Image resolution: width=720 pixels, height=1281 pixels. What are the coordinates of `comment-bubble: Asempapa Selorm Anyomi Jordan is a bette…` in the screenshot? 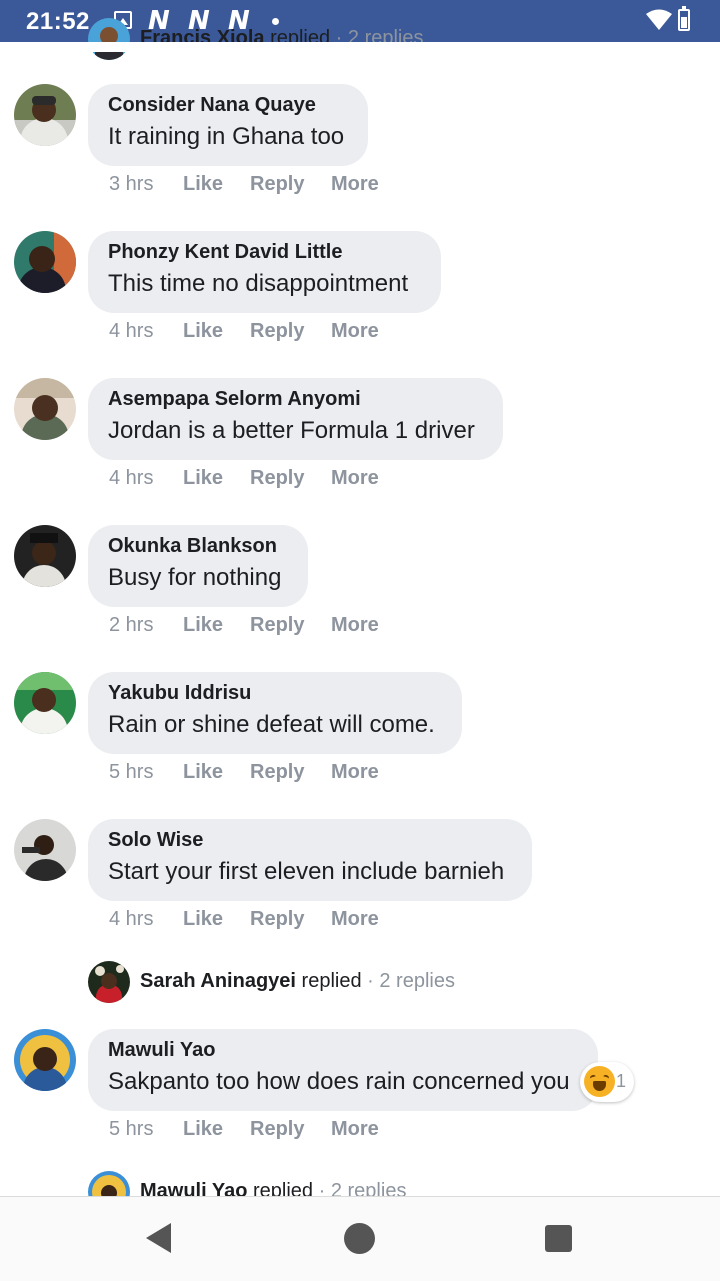 It's located at (295, 419).